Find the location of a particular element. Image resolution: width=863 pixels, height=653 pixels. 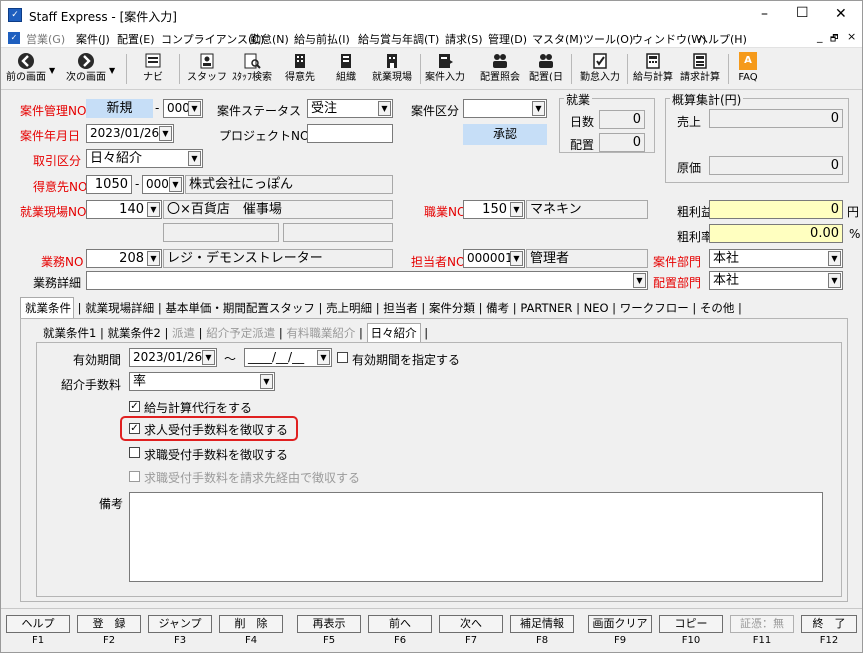

project-no-field is located at coordinates (350, 133).